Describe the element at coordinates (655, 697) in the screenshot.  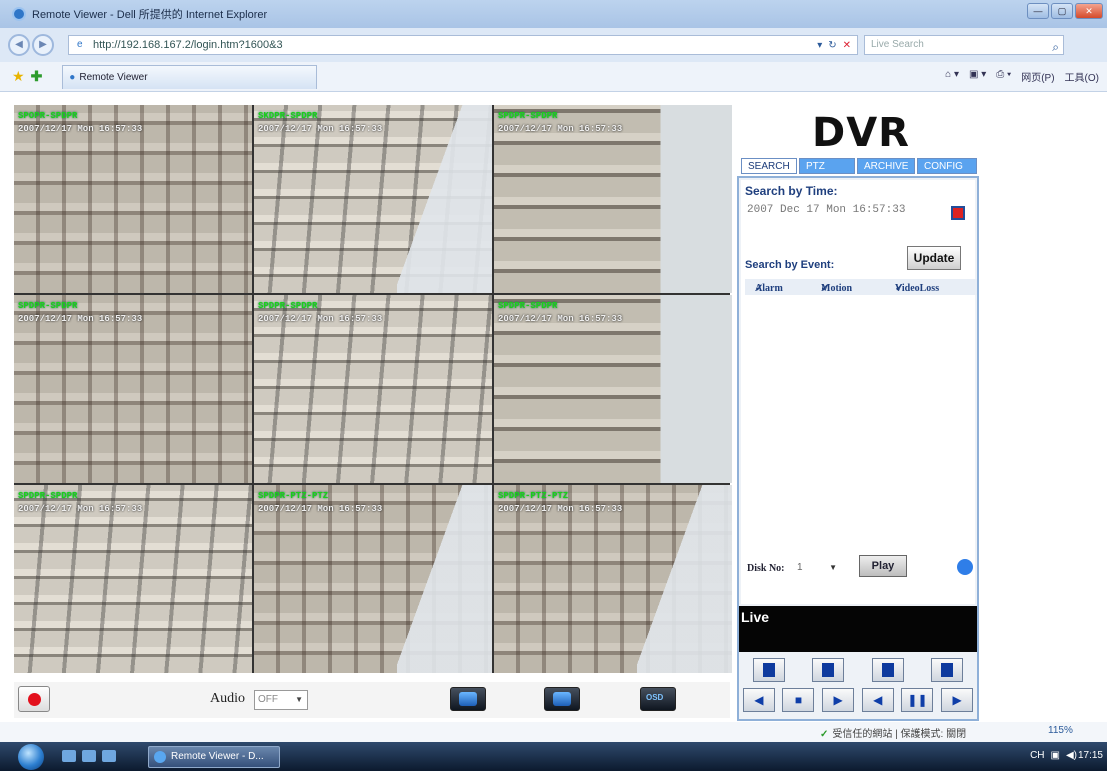
I see `osd-label: OSD` at that location.